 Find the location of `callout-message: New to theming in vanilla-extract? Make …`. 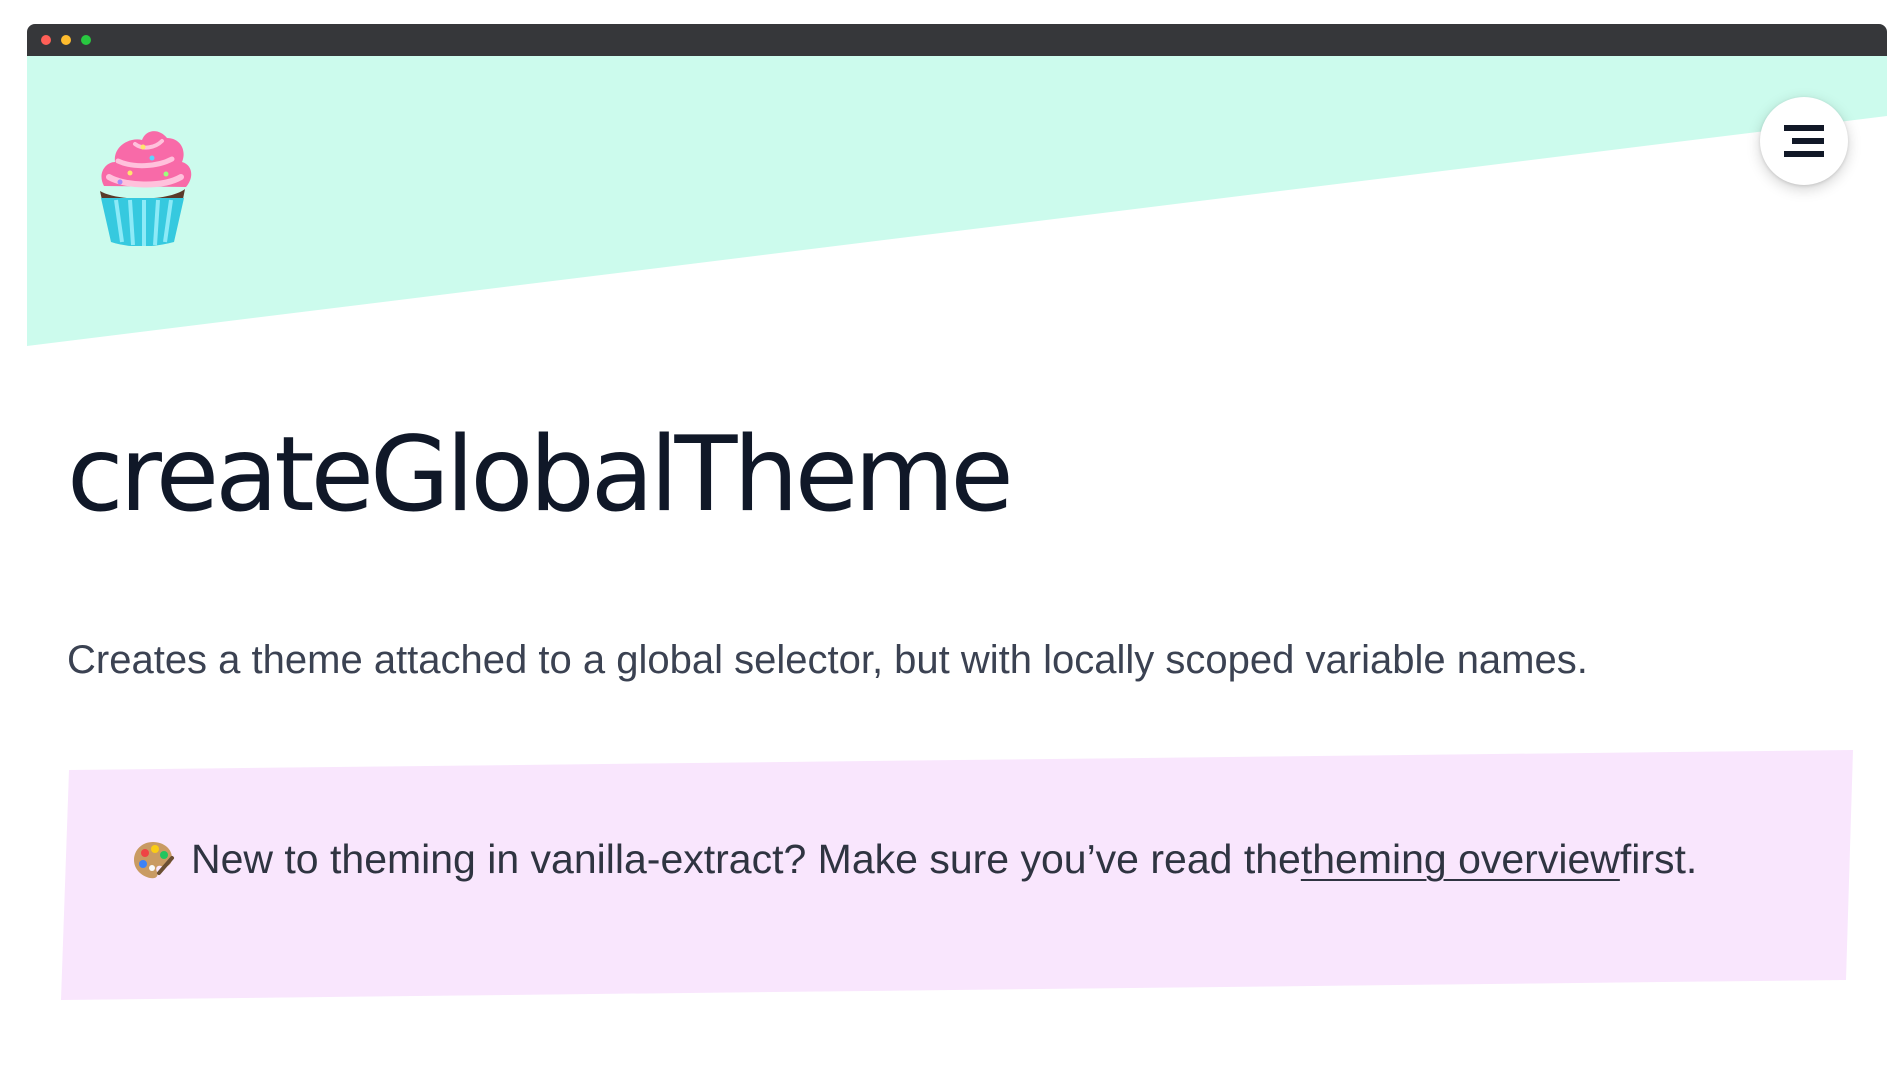

callout-message: New to theming in vanilla-extract? Make … is located at coordinates (914, 859).